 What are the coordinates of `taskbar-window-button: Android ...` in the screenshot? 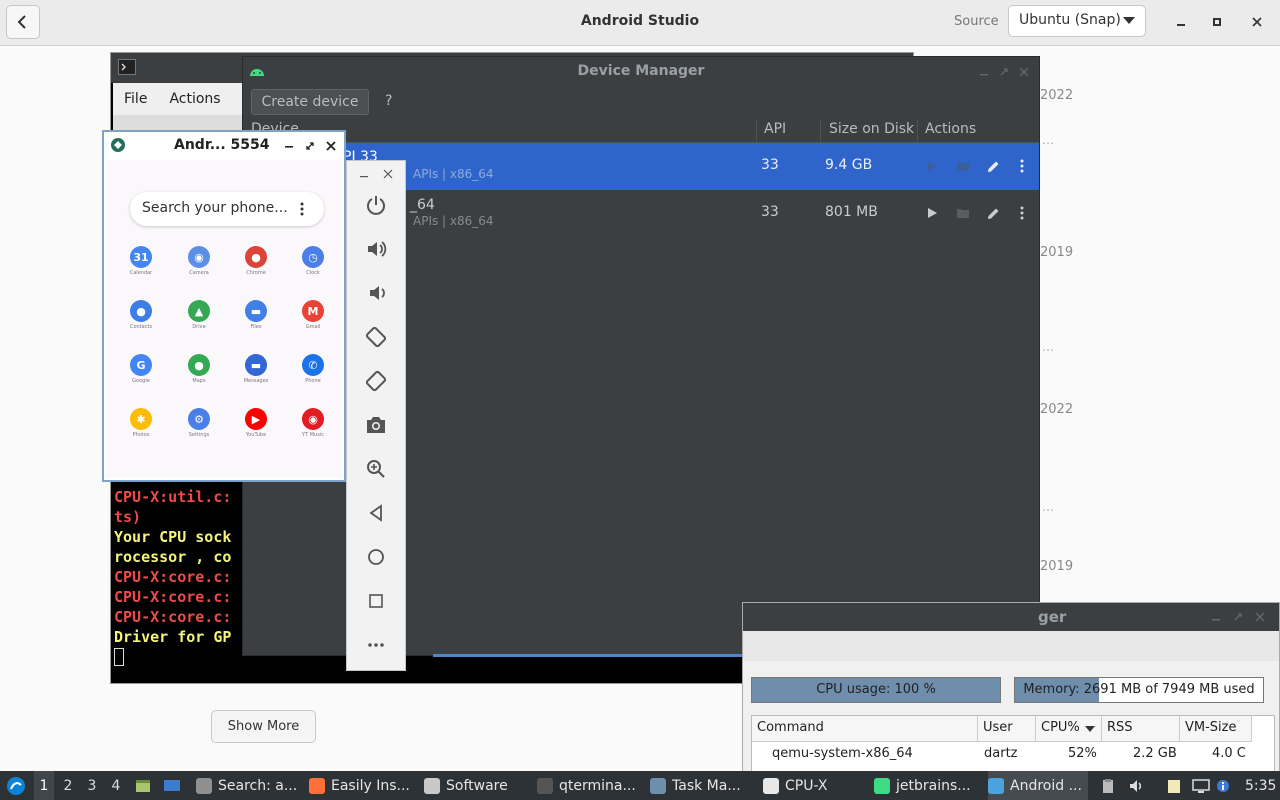 It's located at (1038, 785).